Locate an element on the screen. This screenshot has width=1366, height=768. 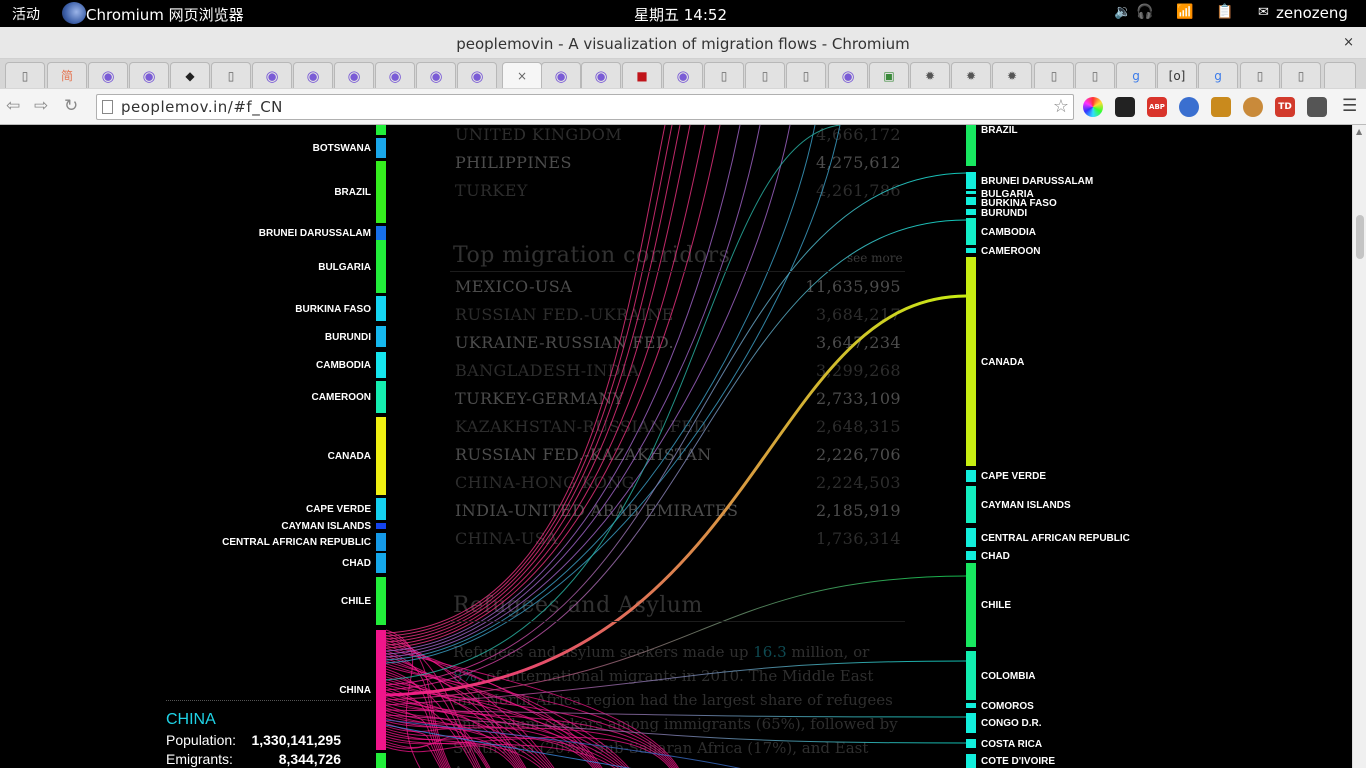
forward-button: ⇨ is located at coordinates (41, 106).